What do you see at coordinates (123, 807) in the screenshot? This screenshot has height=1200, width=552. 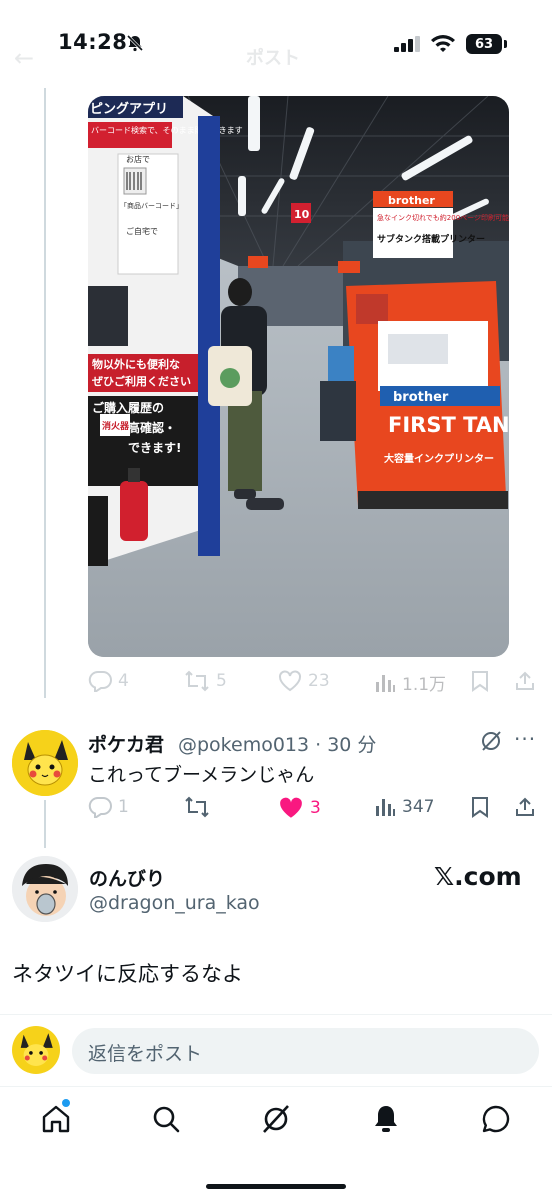 I see `reply-reply-count: 1` at bounding box center [123, 807].